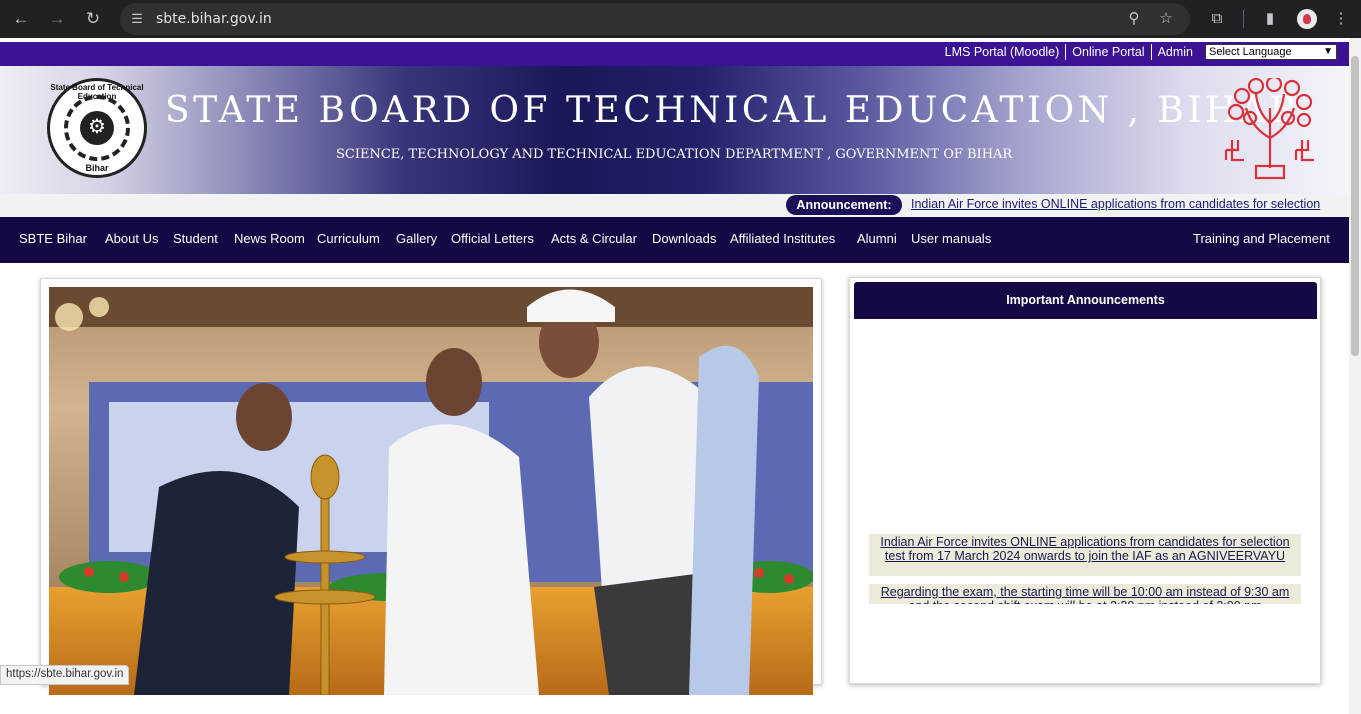 The width and height of the screenshot is (1361, 714). What do you see at coordinates (782, 238) in the screenshot?
I see `nav-affiliated-institutes: Affiliated Institutes` at bounding box center [782, 238].